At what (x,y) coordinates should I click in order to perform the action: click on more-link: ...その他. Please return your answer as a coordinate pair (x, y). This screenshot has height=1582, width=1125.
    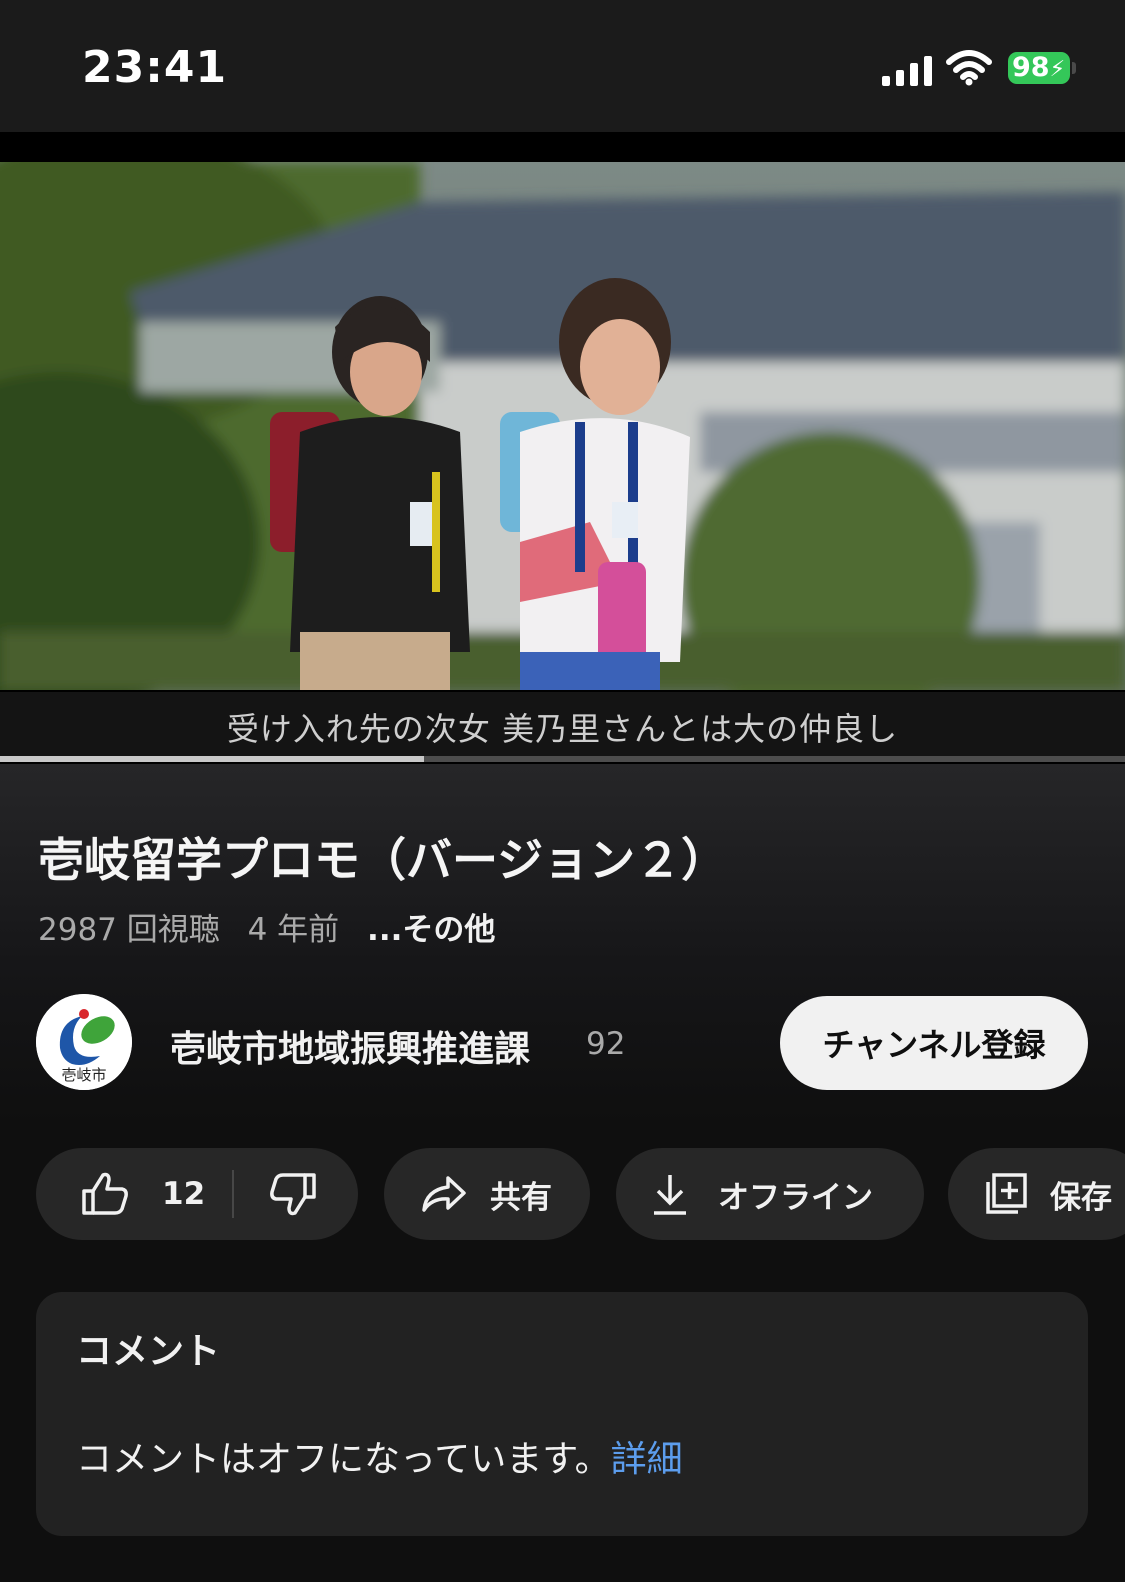
    Looking at the image, I should click on (431, 930).